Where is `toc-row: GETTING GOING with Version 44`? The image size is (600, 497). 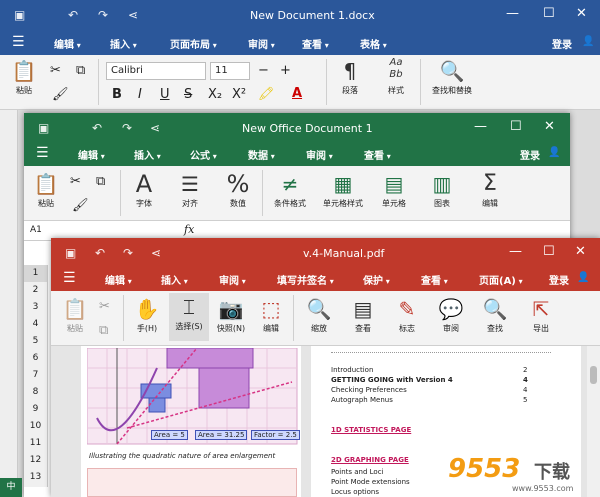
toc-row: GETTING GOING with Version 44 is located at coordinates (431, 380).